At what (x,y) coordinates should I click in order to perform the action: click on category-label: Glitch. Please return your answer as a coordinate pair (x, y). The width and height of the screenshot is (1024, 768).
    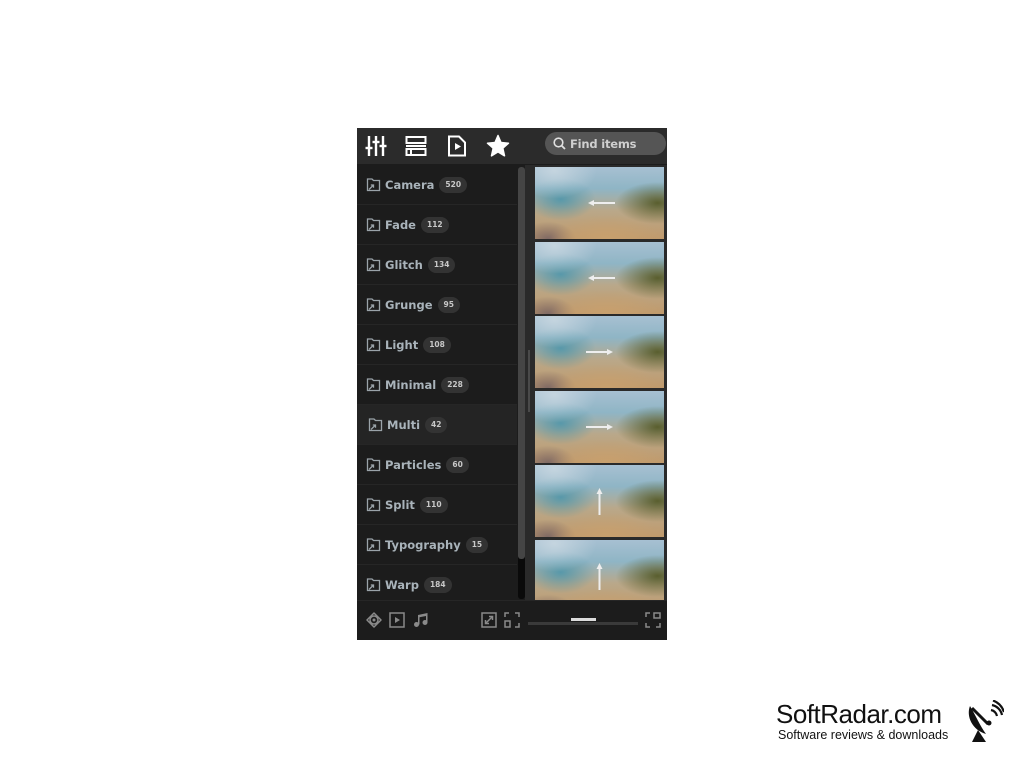
    Looking at the image, I should click on (404, 264).